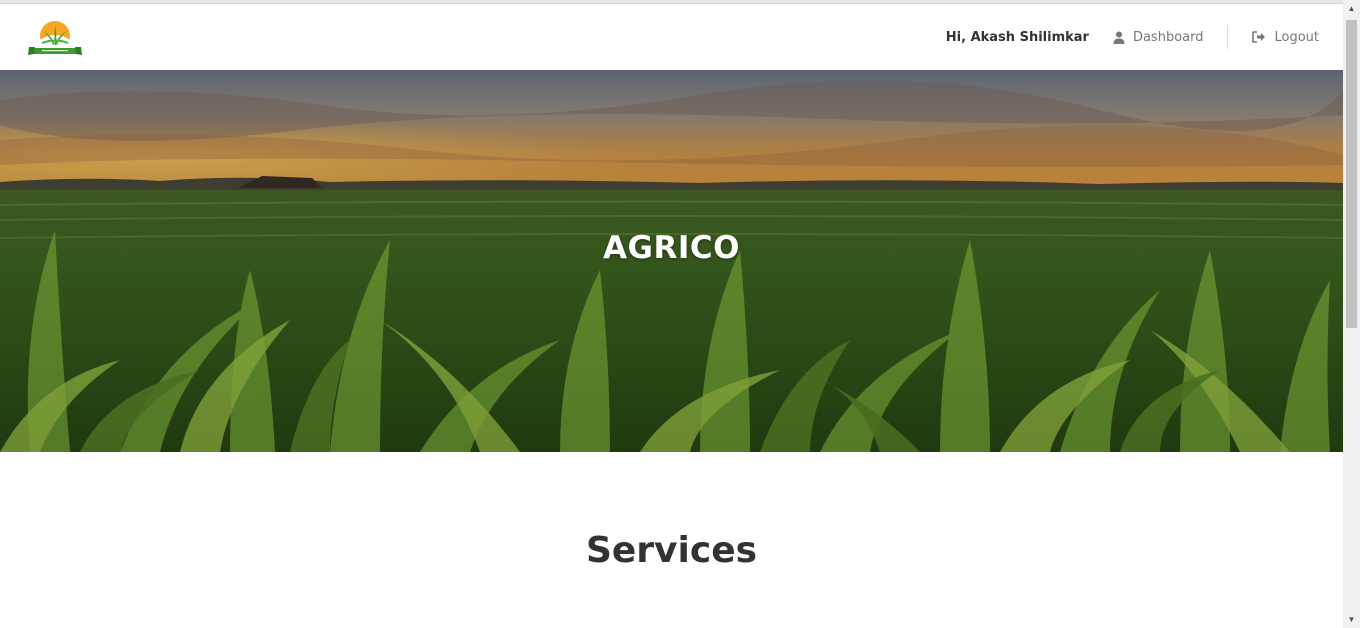  Describe the element at coordinates (55, 38) in the screenshot. I see `agrico-logo-icon` at that location.